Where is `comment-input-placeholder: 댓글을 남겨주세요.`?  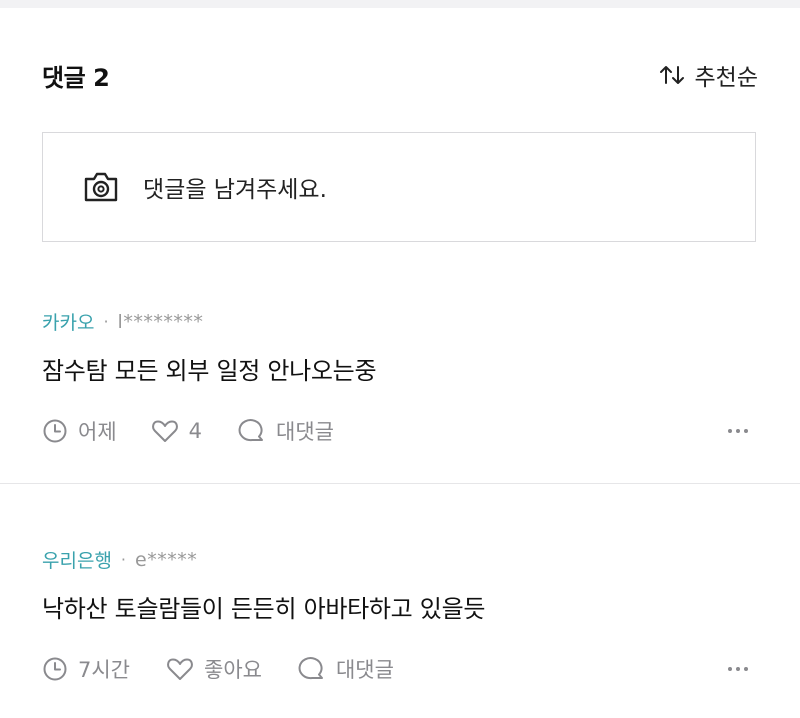 comment-input-placeholder: 댓글을 남겨주세요. is located at coordinates (235, 190).